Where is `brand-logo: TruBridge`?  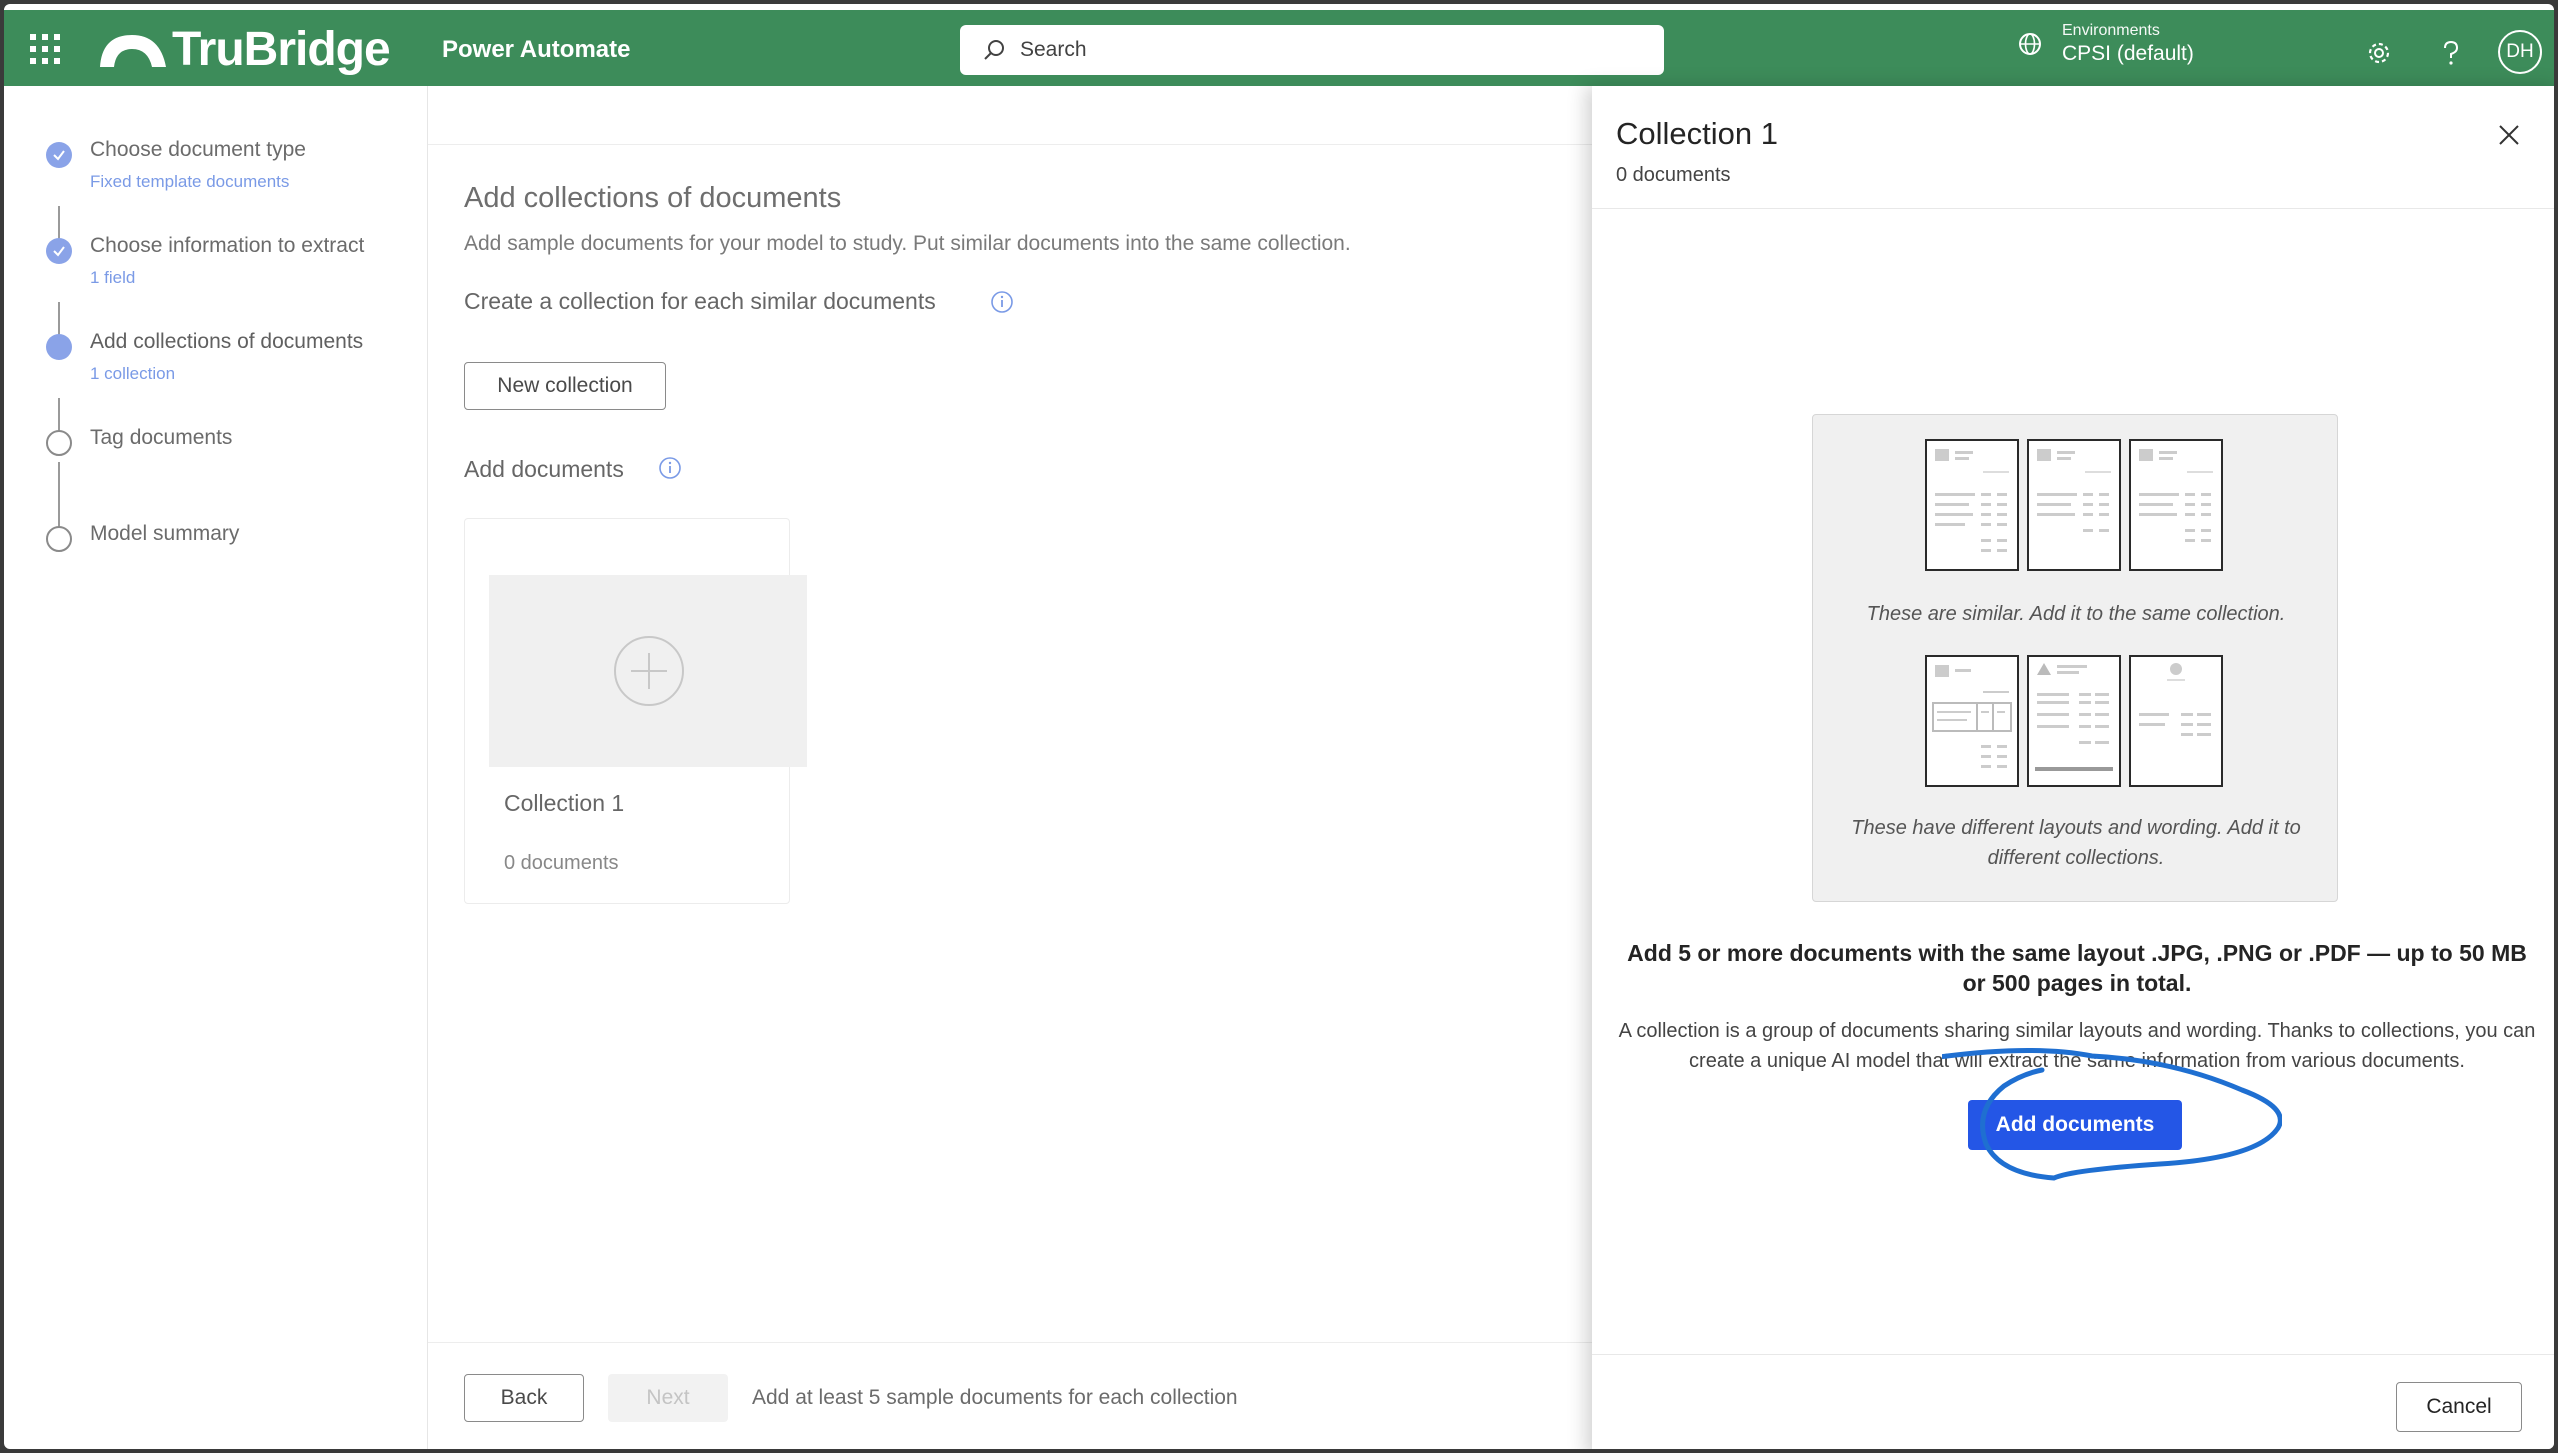
brand-logo: TruBridge is located at coordinates (244, 49).